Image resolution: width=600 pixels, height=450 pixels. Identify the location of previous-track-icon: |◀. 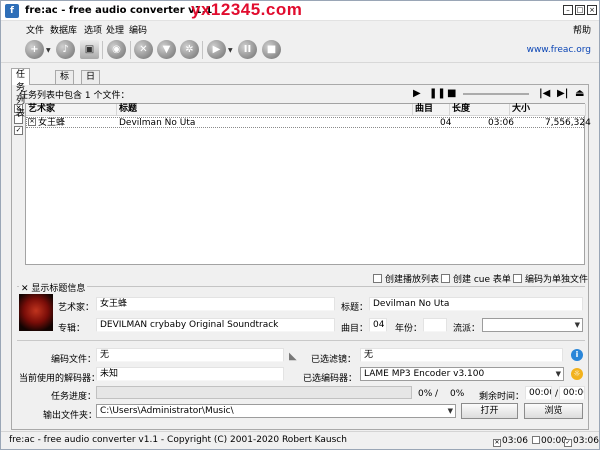
(544, 93).